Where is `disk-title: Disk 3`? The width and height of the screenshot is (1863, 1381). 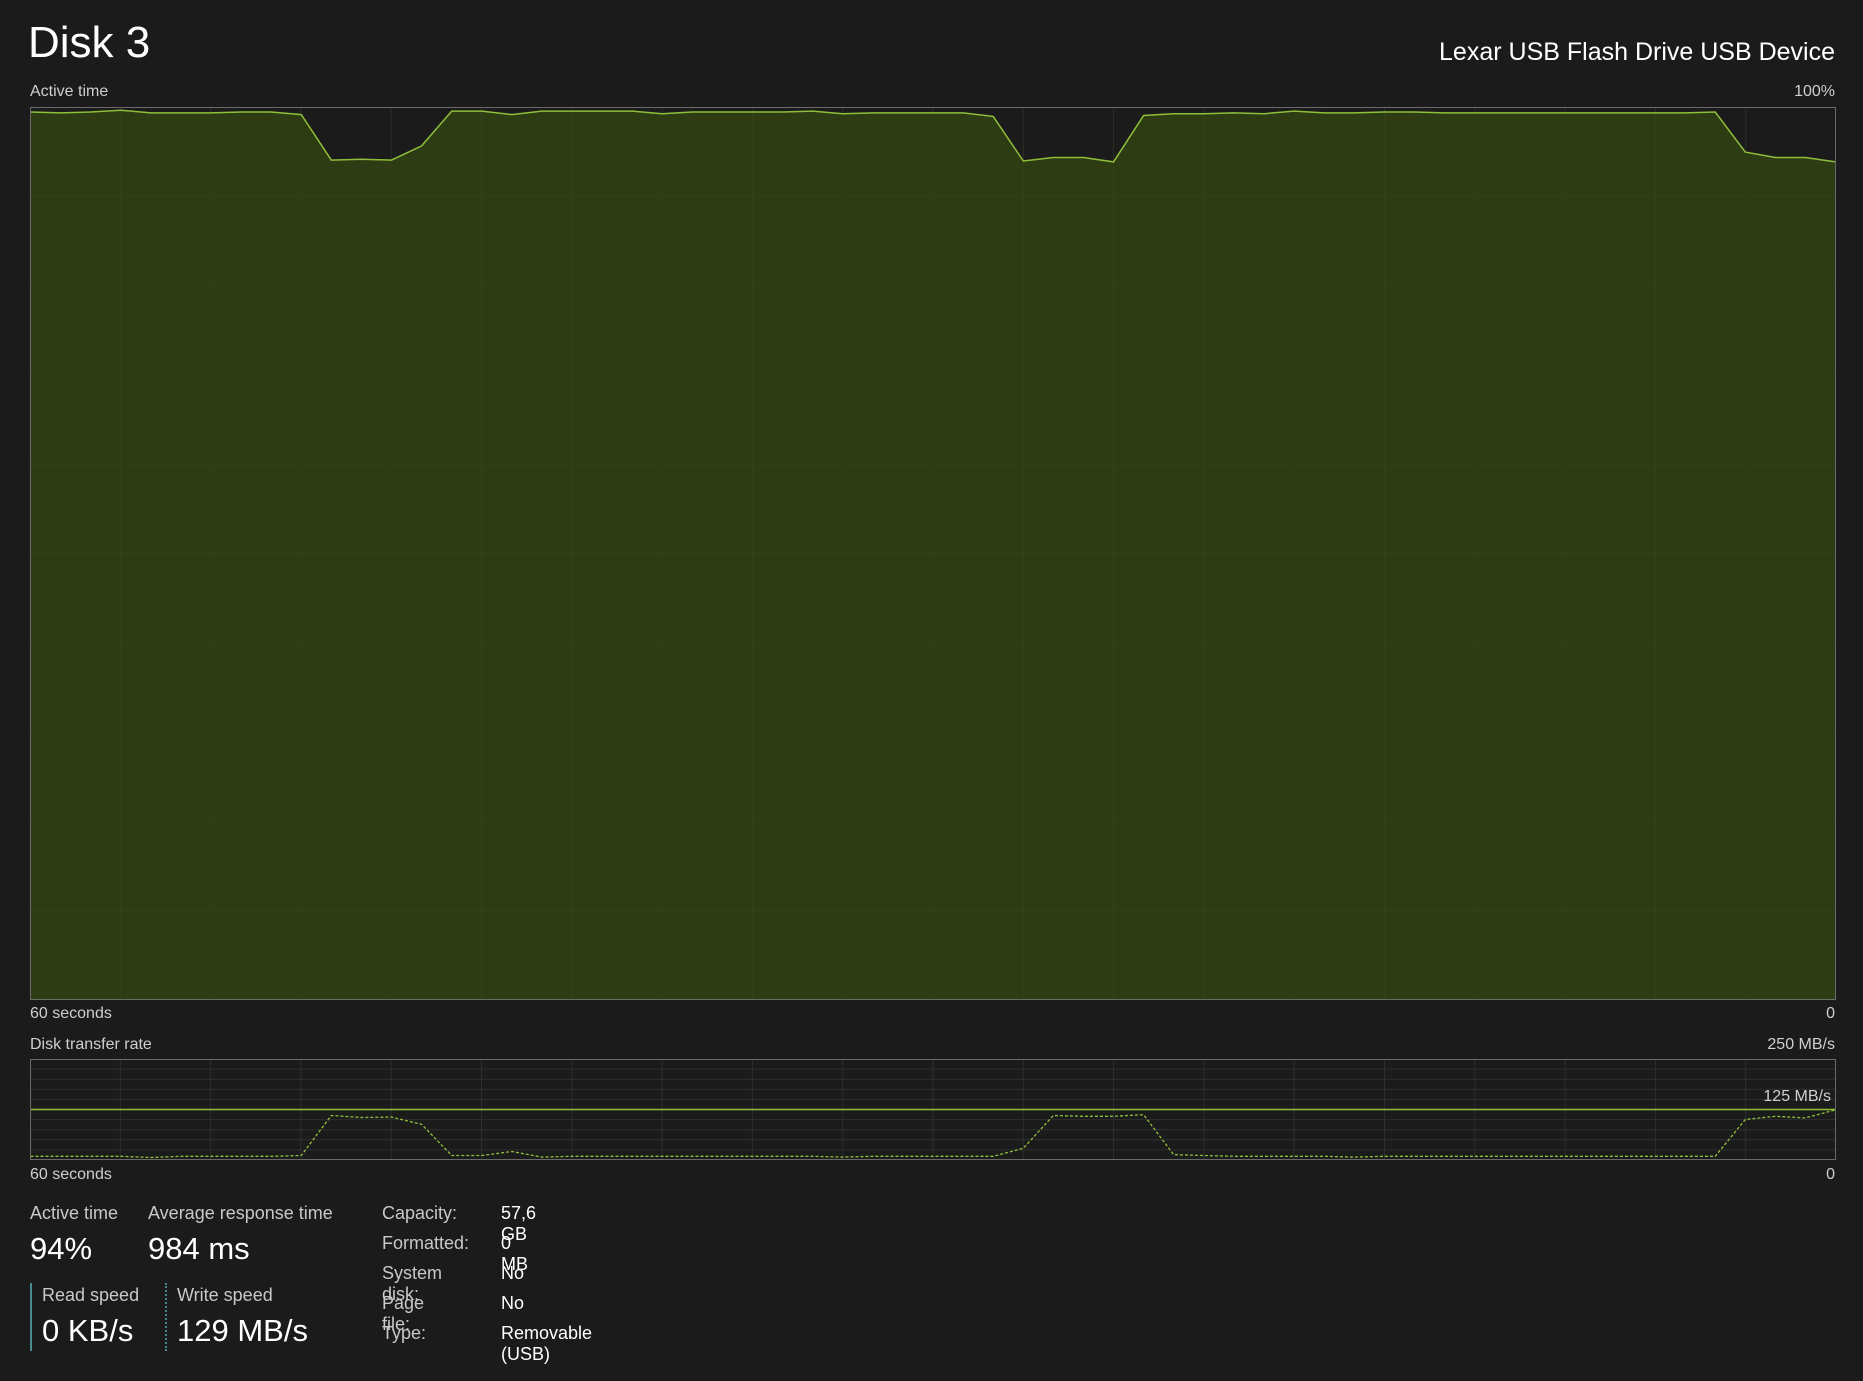
disk-title: Disk 3 is located at coordinates (89, 42).